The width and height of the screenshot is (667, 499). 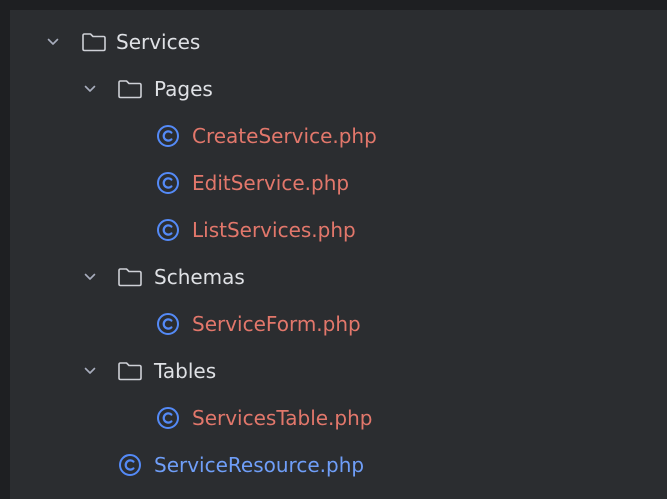 What do you see at coordinates (183, 89) in the screenshot?
I see `tree-item-label: Pages` at bounding box center [183, 89].